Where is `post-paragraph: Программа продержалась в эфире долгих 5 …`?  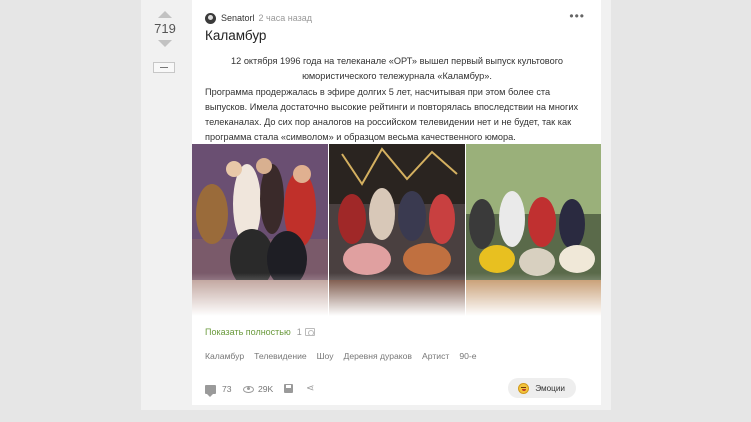
post-paragraph: Программа продержалась в эфире долгих 5 … is located at coordinates (392, 114).